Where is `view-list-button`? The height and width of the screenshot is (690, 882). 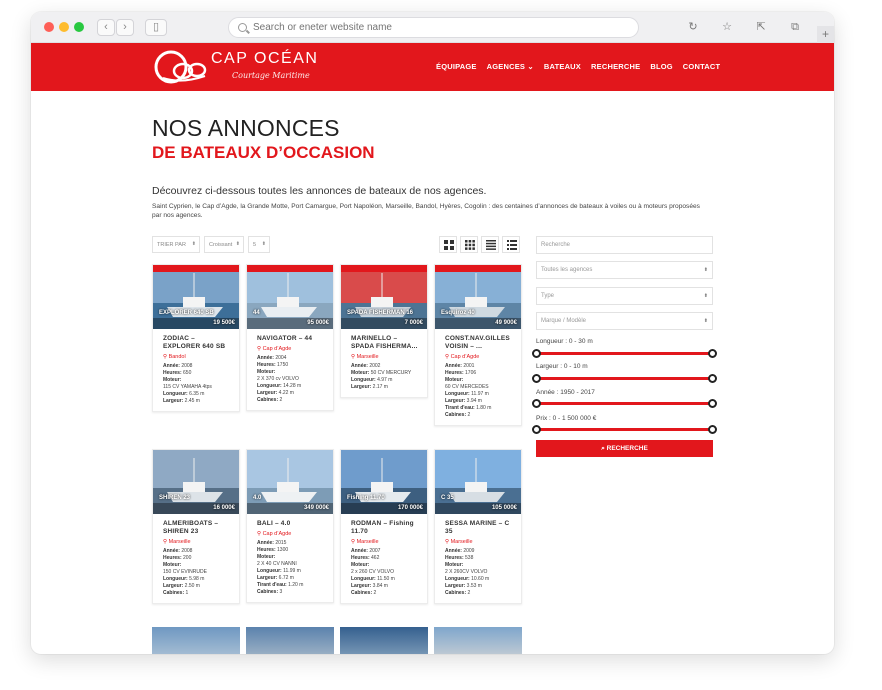
view-list-button is located at coordinates (490, 244).